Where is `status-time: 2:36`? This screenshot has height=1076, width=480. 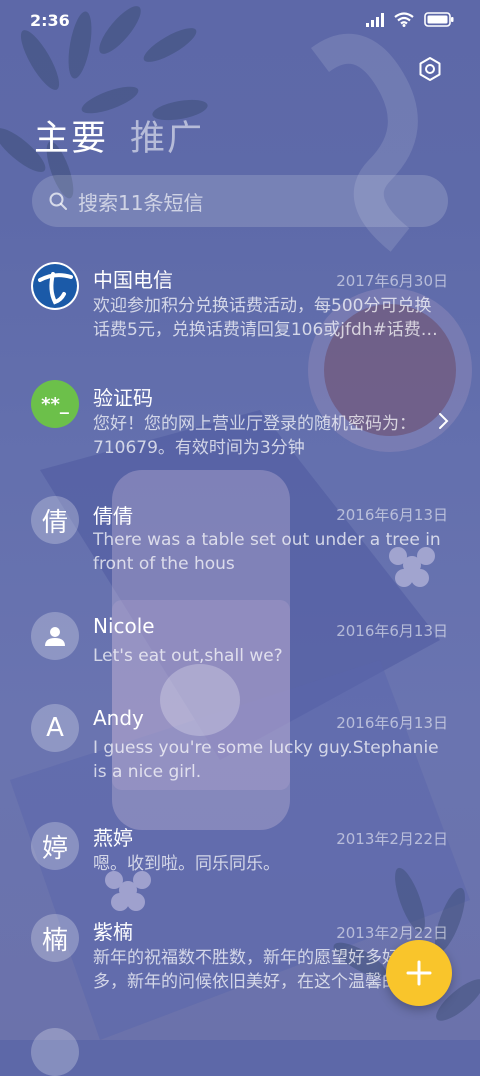
status-time: 2:36 is located at coordinates (50, 20).